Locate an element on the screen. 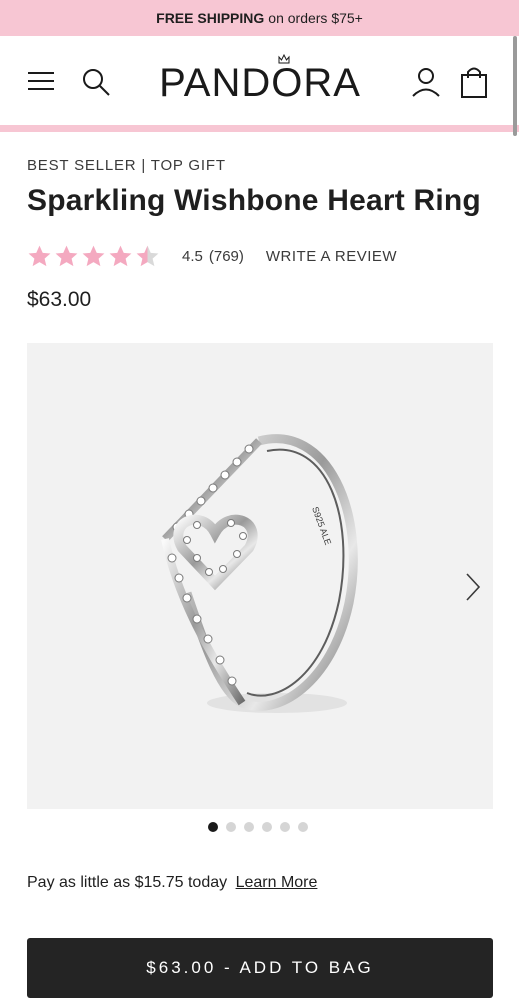 The width and height of the screenshot is (519, 1000). pandora-logo: PANDORA is located at coordinates (260, 83).